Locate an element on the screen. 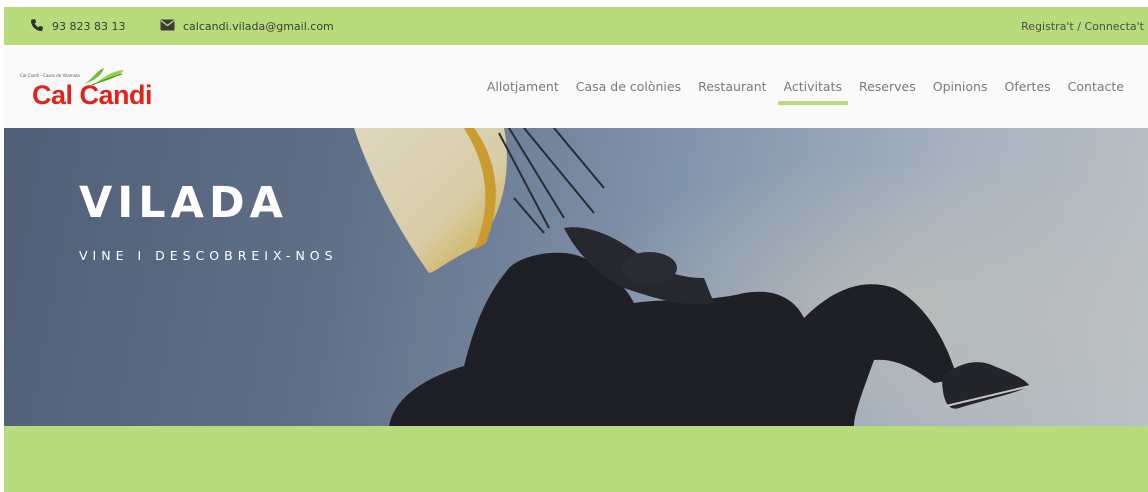  phone-contact: 93 823 83 13 is located at coordinates (77, 26).